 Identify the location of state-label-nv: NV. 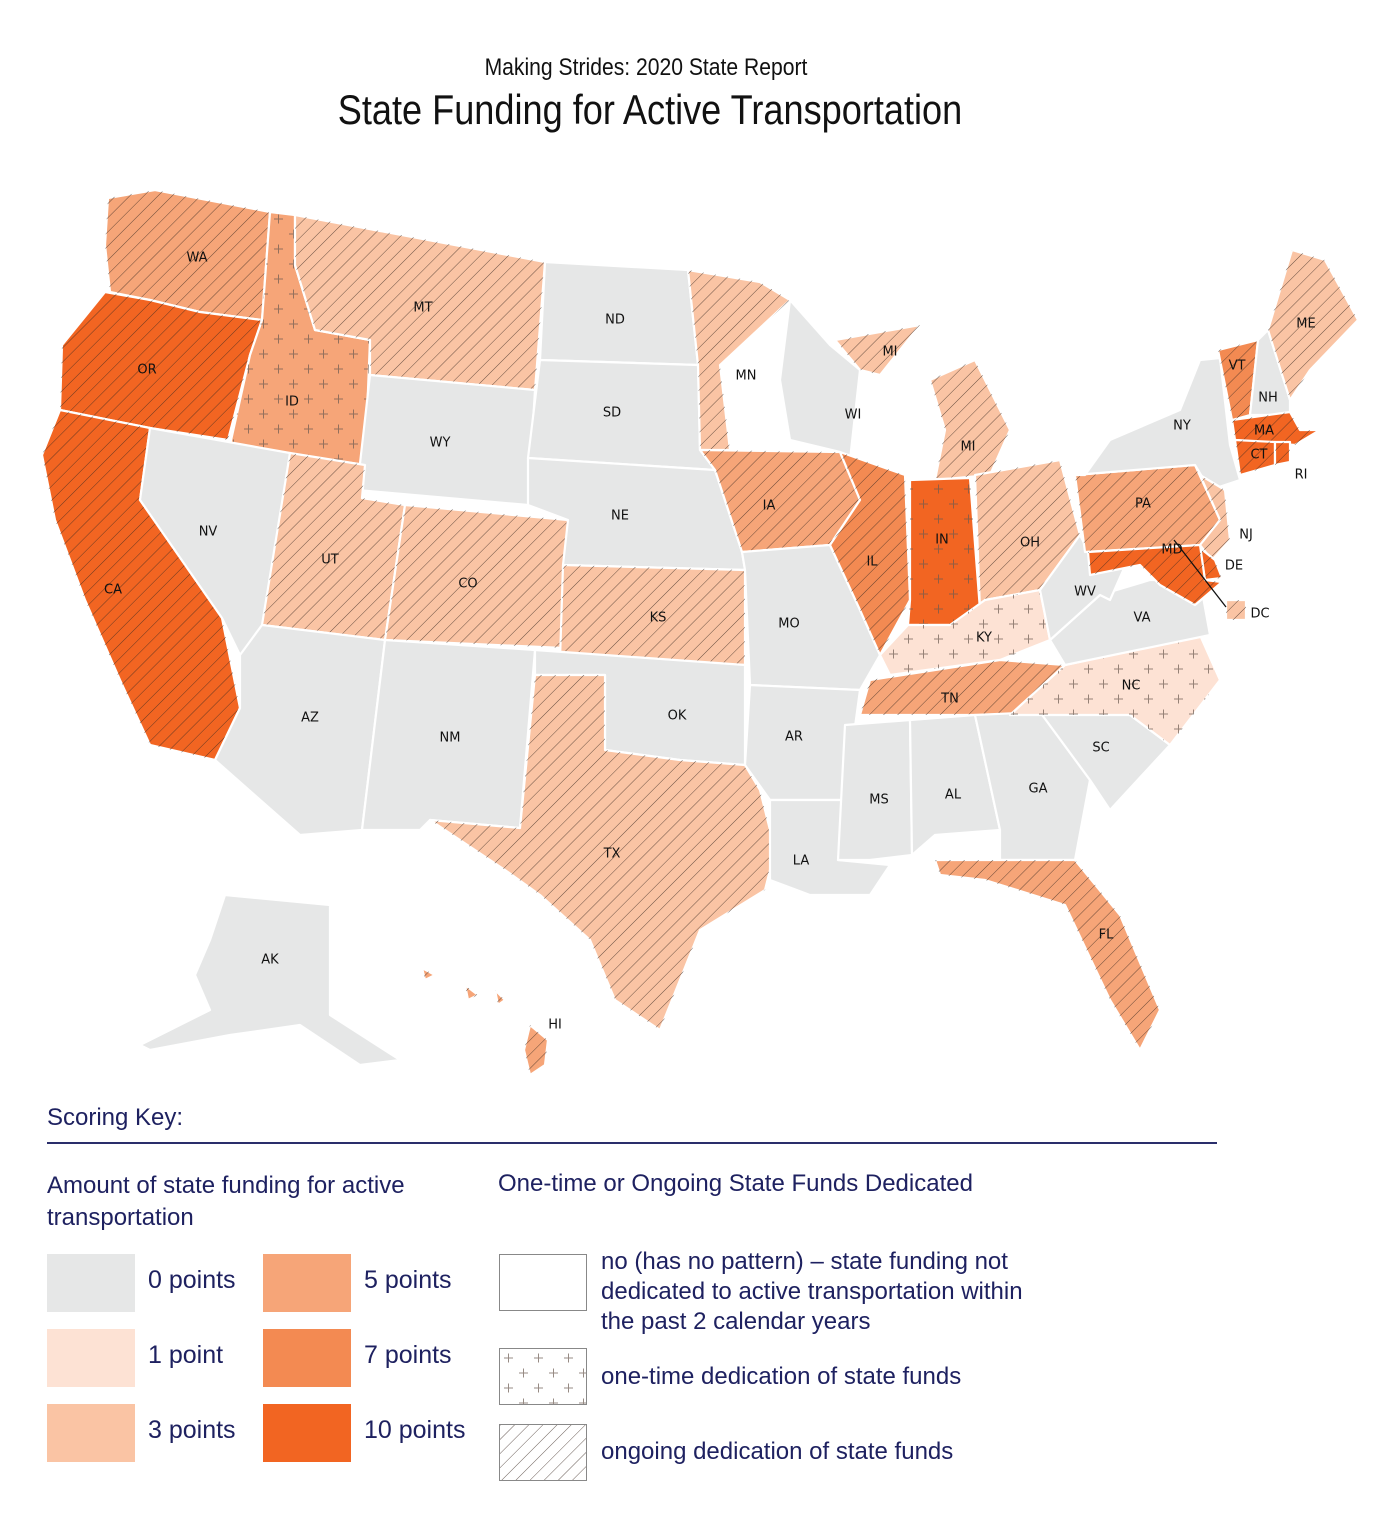
(208, 532).